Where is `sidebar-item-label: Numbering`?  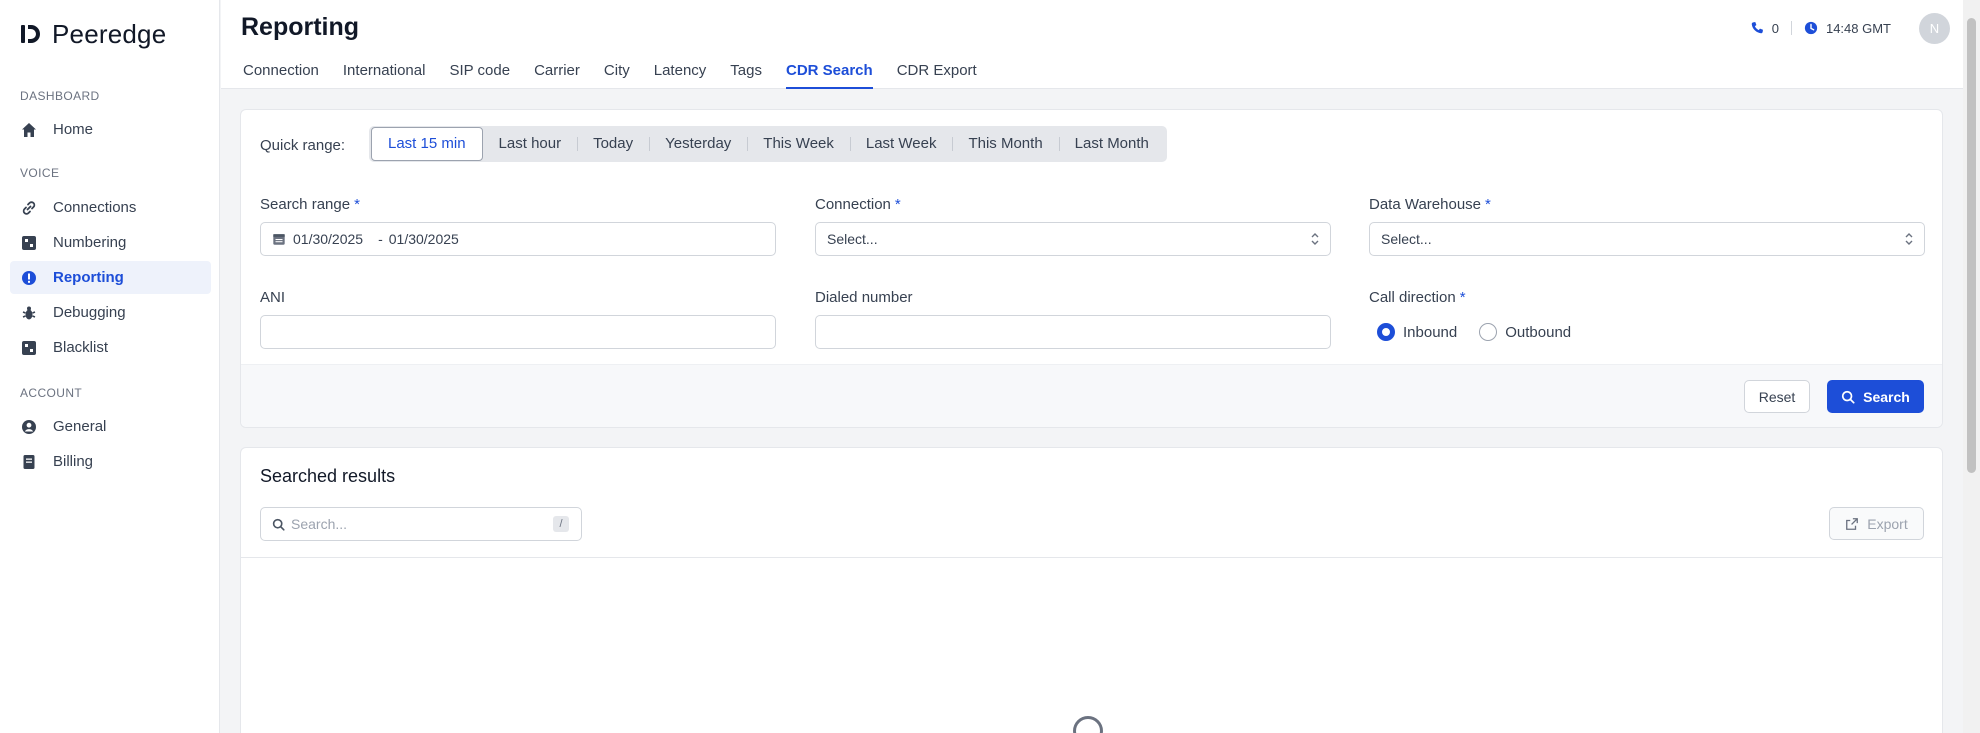
sidebar-item-label: Numbering is located at coordinates (90, 242).